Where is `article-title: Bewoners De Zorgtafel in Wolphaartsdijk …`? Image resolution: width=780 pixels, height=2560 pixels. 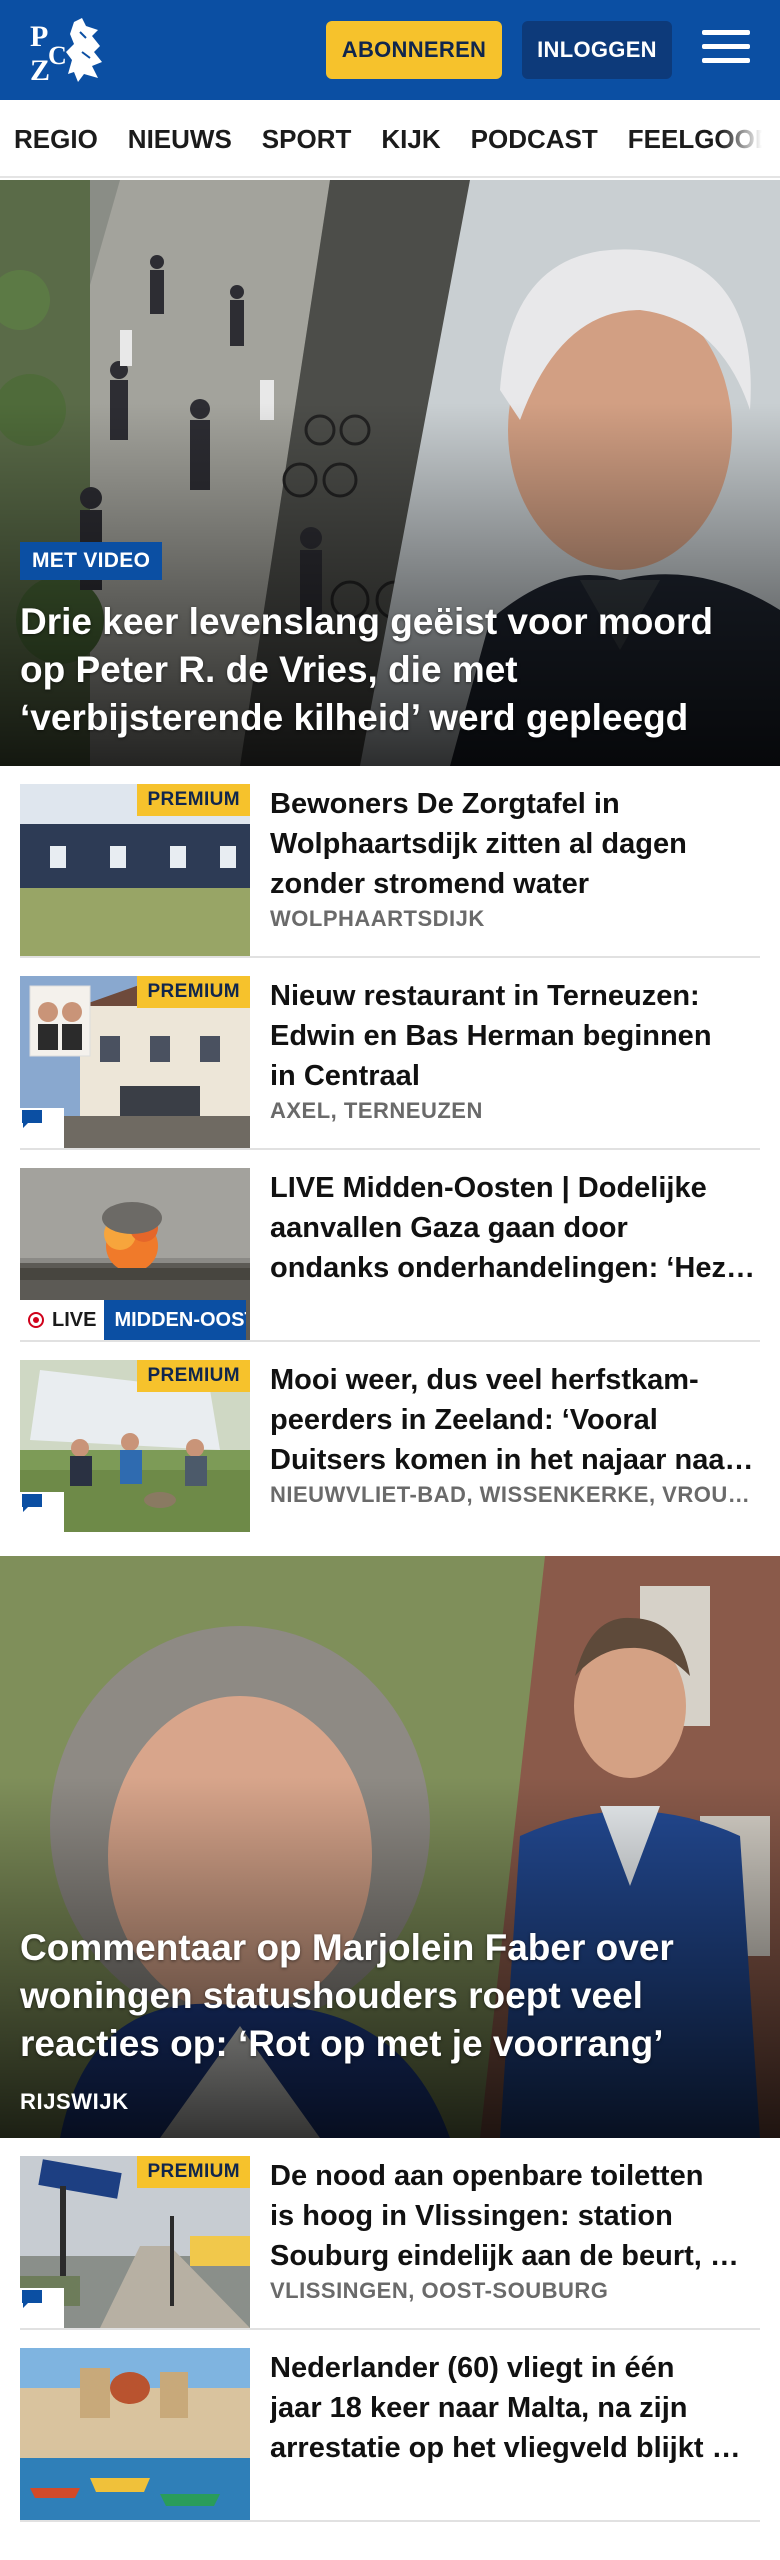 article-title: Bewoners De Zorgtafel in Wolphaartsdijk … is located at coordinates (515, 844).